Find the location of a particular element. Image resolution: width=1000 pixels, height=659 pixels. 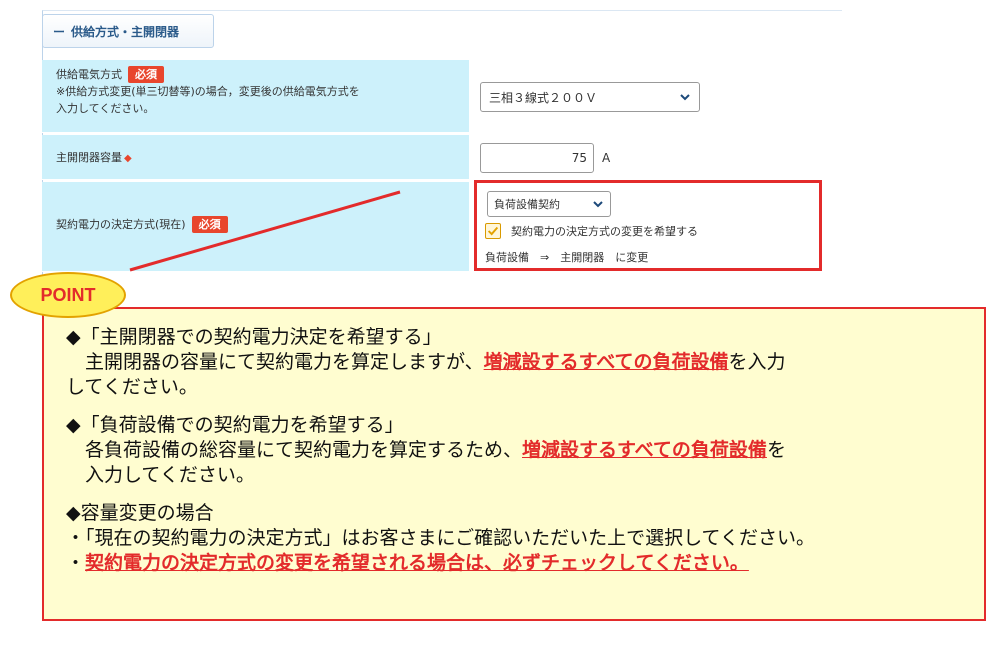

point-badge: POINT is located at coordinates (68, 295).